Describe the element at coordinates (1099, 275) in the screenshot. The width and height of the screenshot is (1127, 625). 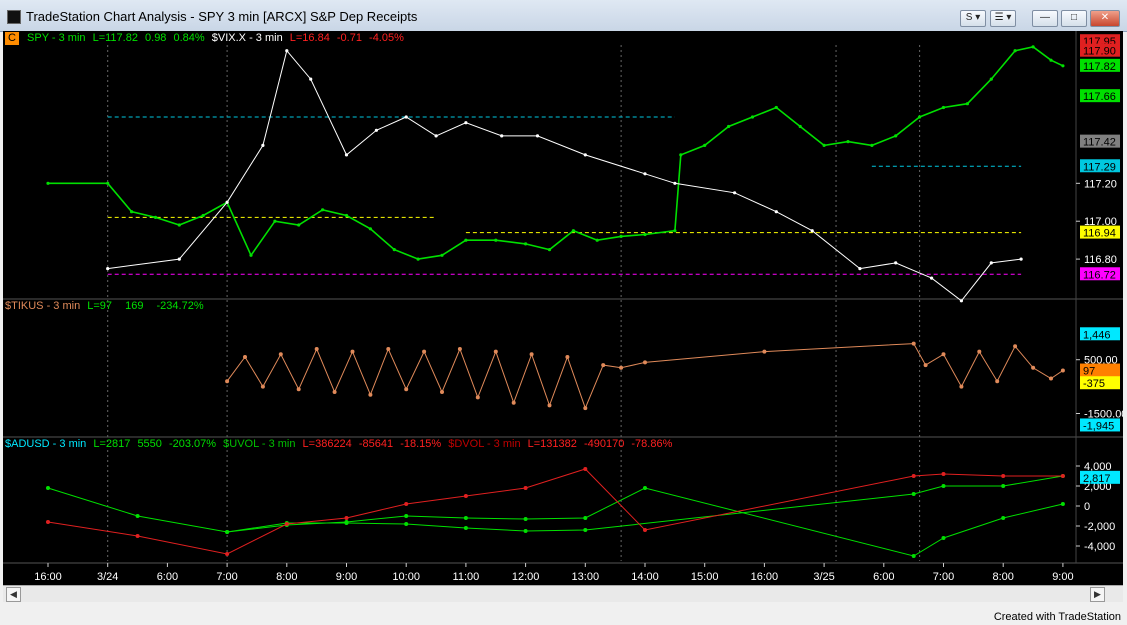
I see `price-tag-label: 116.72` at that location.